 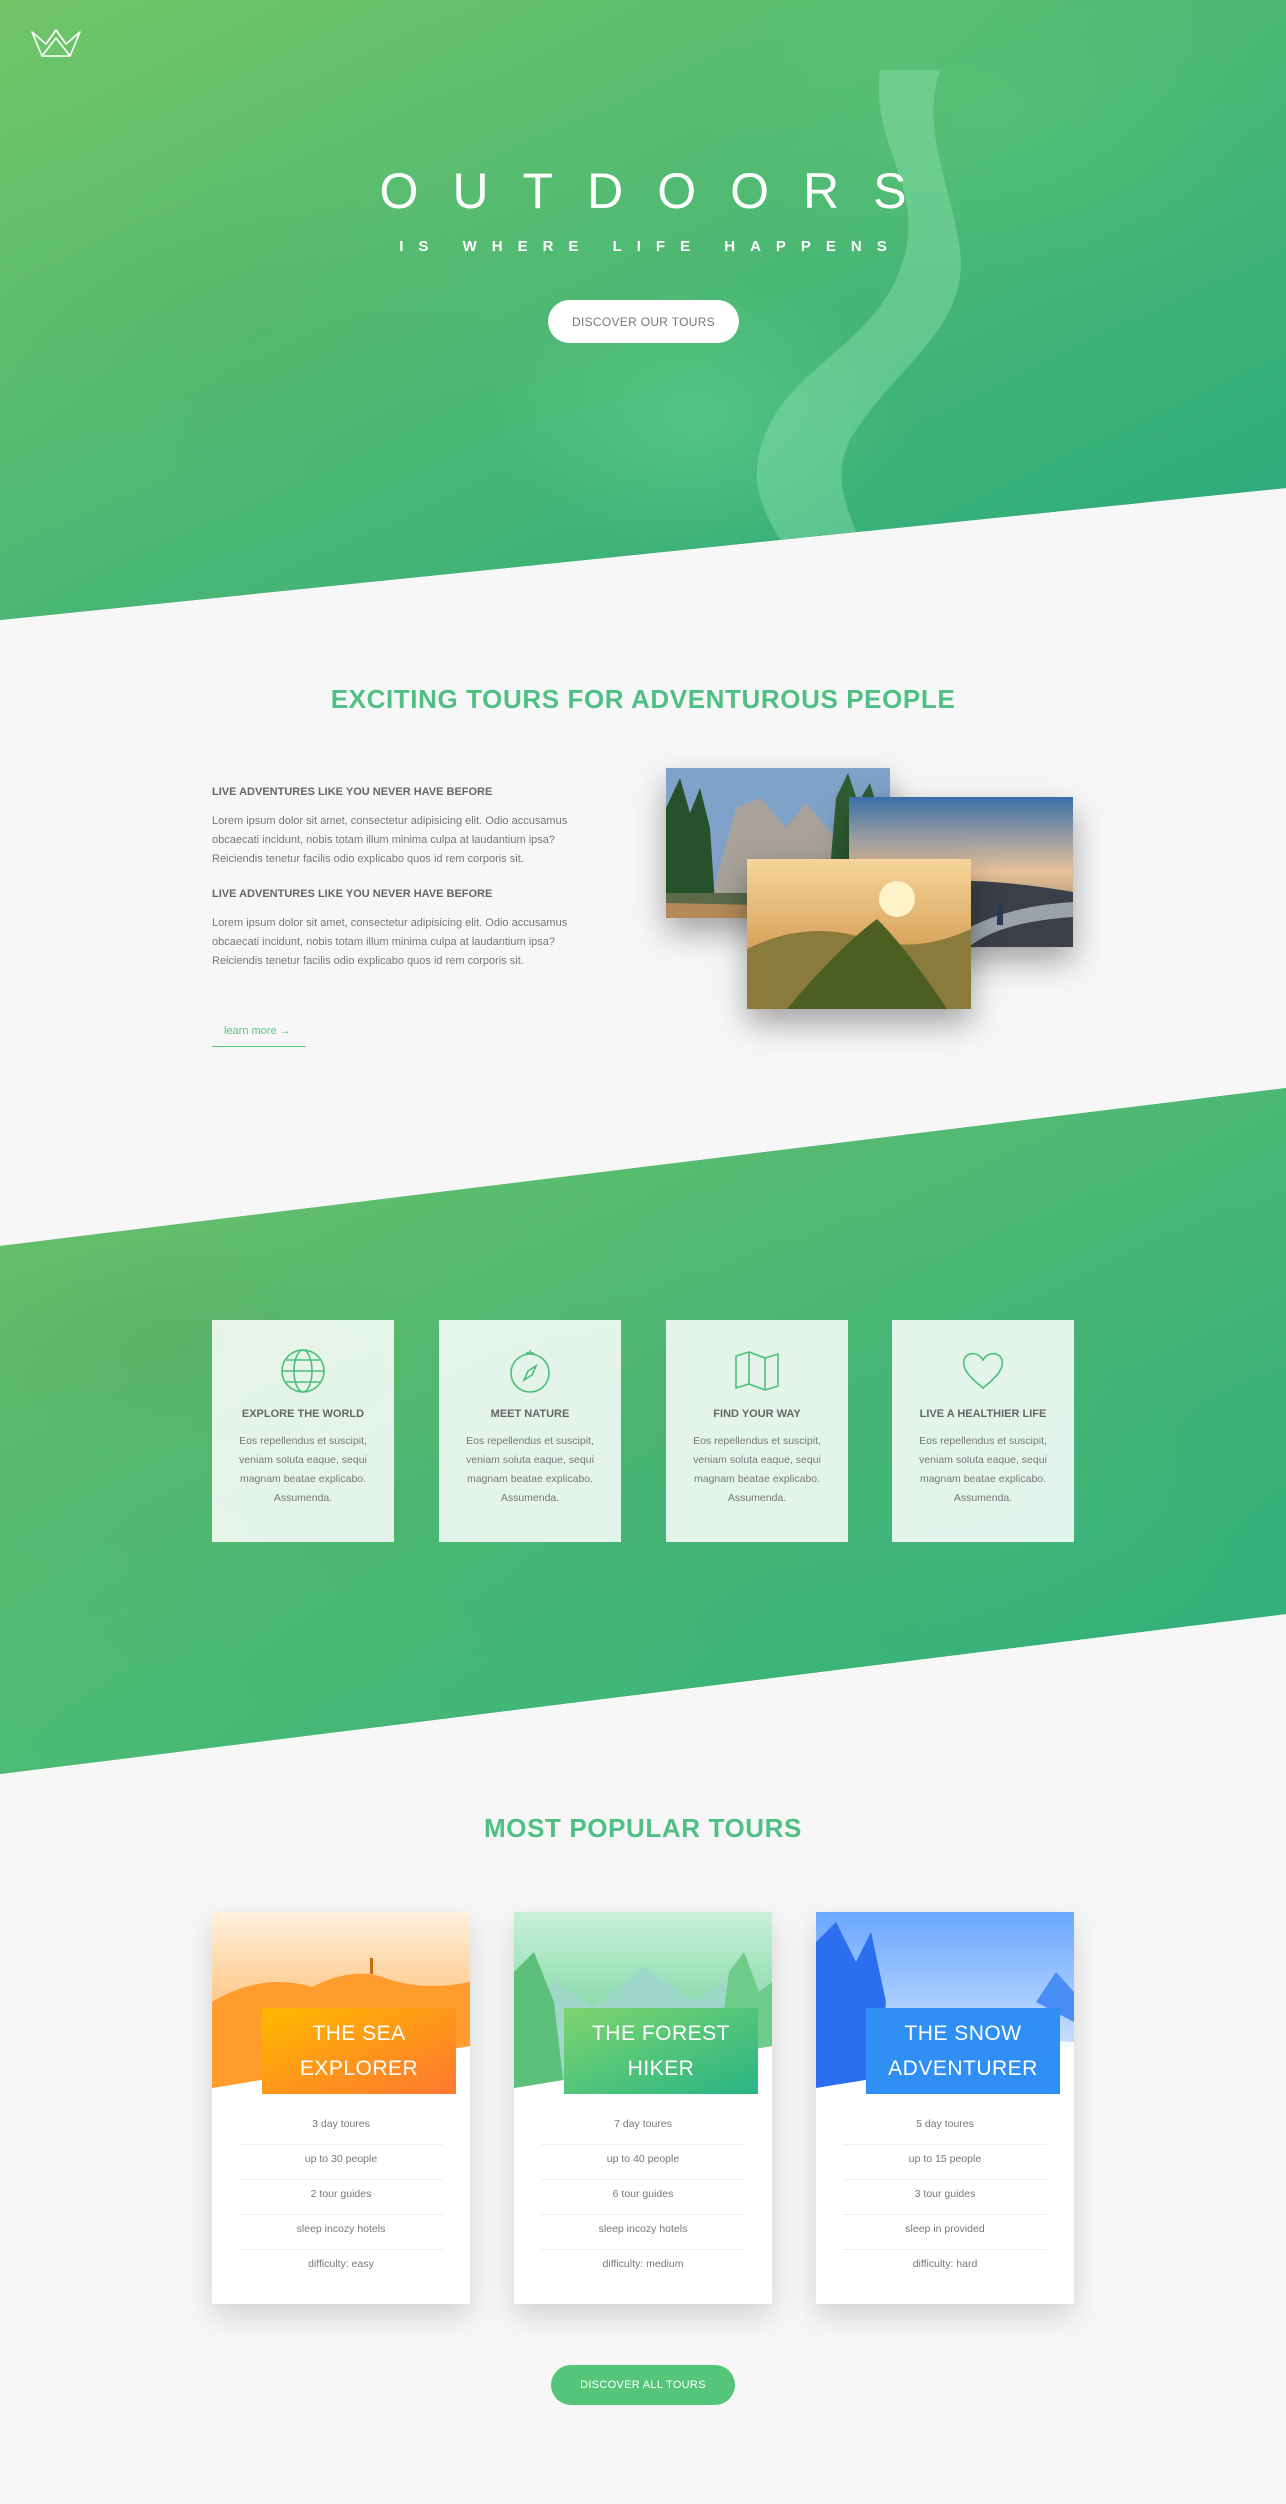 I want to click on card-title: THE SEA EXPLORER, so click(x=359, y=2051).